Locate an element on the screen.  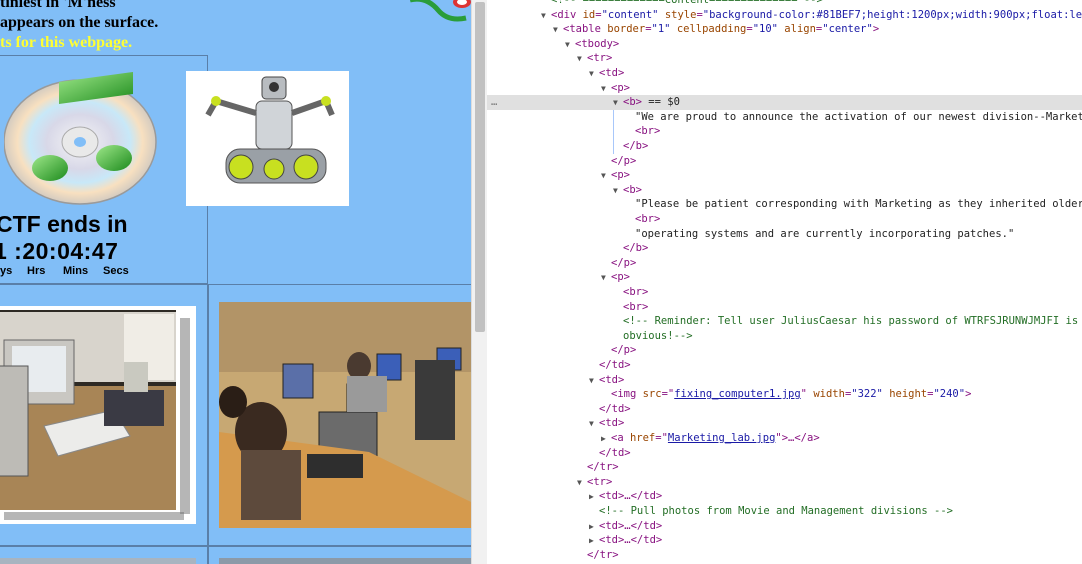
dom-token: height is located at coordinates (905, 394).